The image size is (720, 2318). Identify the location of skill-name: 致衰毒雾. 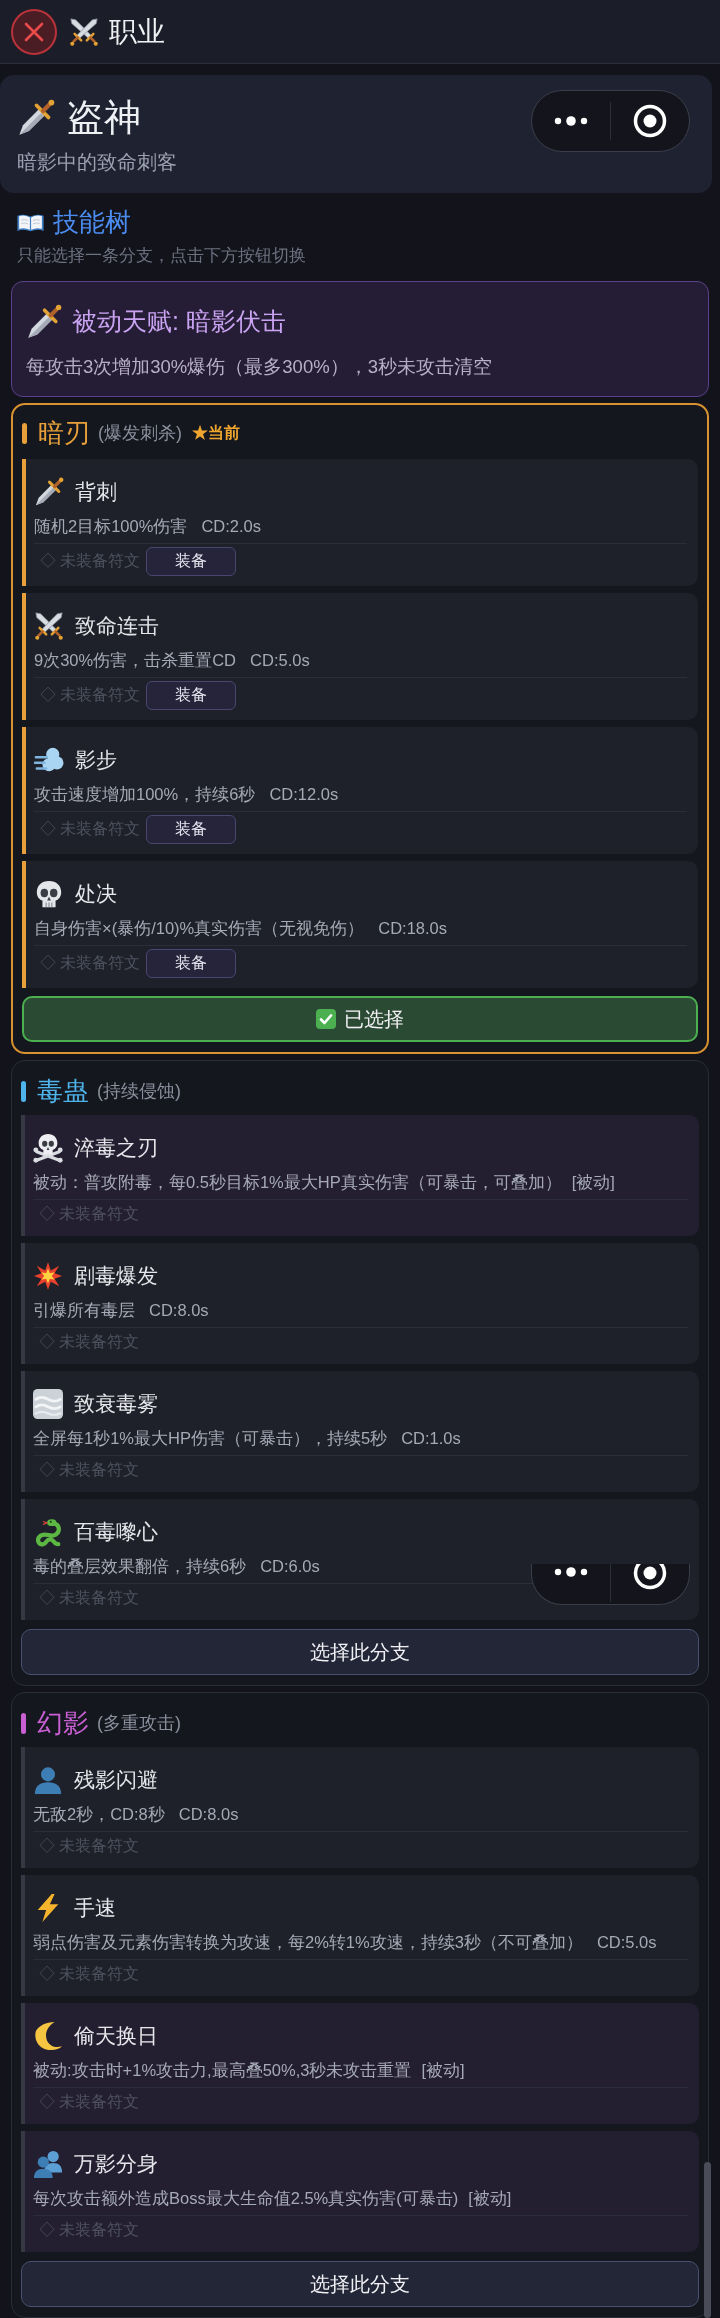
(116, 1404).